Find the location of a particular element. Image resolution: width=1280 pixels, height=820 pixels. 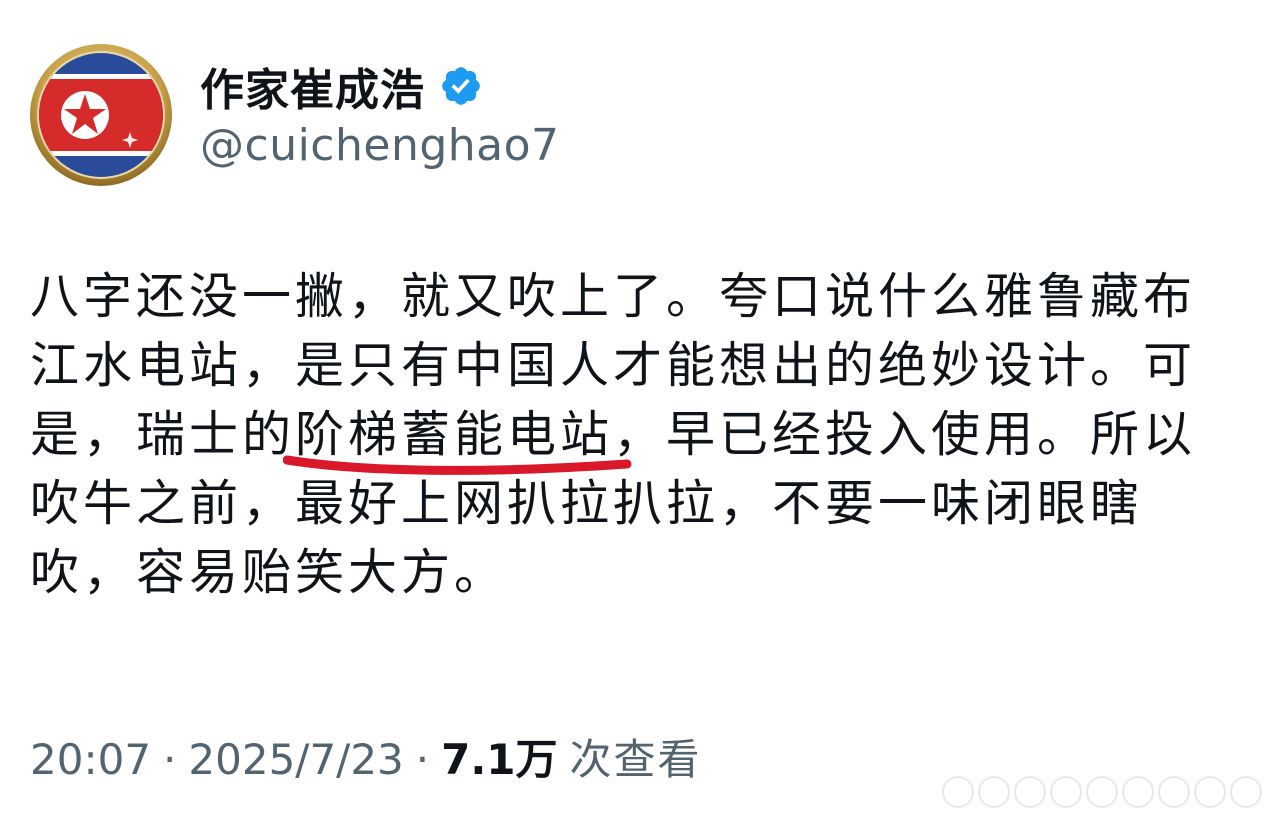

tweet-text-line: 是，瑞士的阶梯蓄能电站 ，早已经投入使用。所以 is located at coordinates (642, 437).